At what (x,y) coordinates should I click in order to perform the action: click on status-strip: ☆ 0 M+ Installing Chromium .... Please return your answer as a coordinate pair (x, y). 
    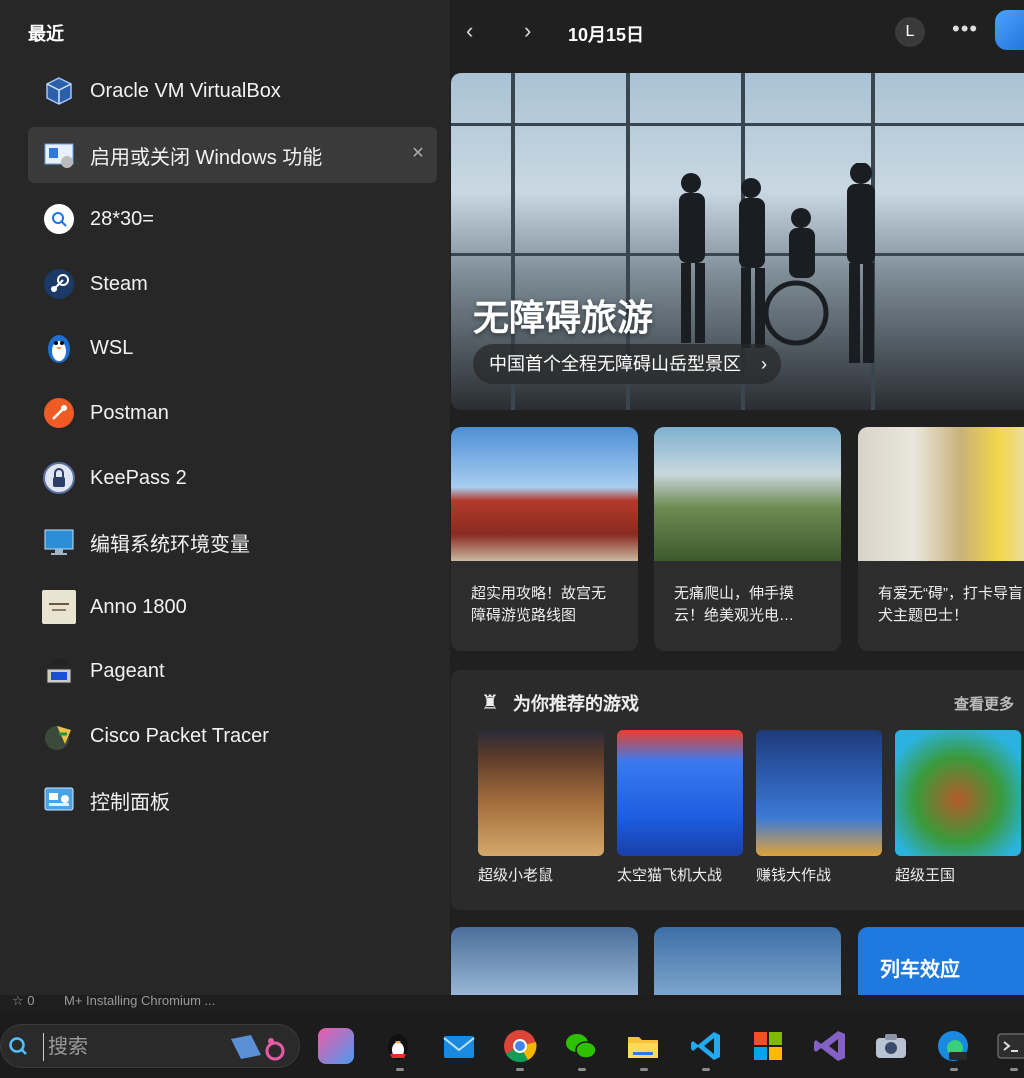
    Looking at the image, I should click on (512, 1003).